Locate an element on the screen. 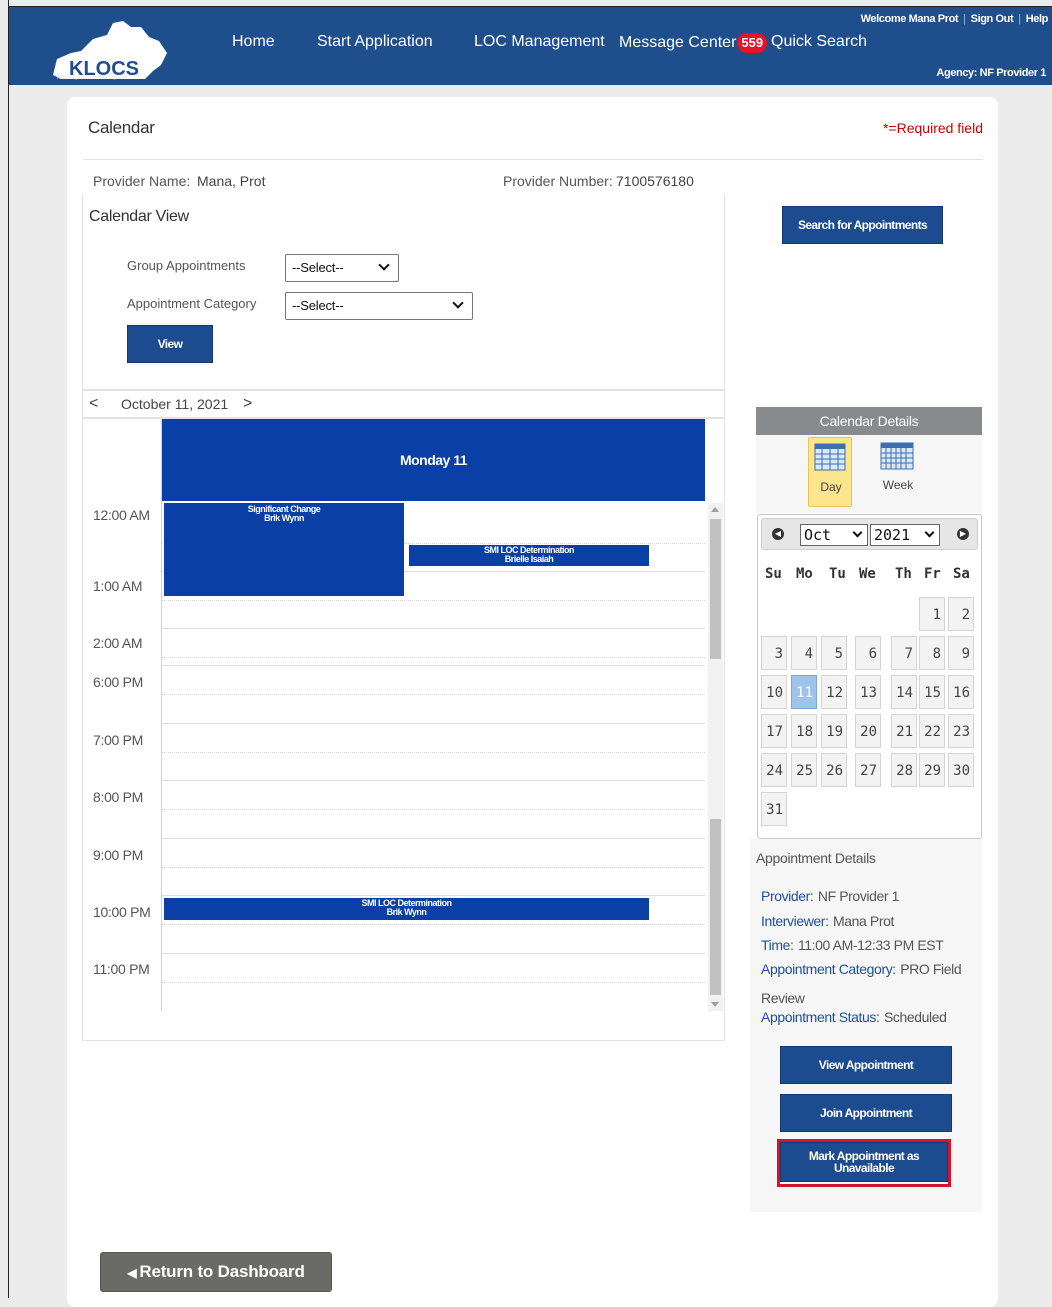 This screenshot has height=1307, width=1052. calendar-details-panel: Day Week is located at coordinates (869, 474).